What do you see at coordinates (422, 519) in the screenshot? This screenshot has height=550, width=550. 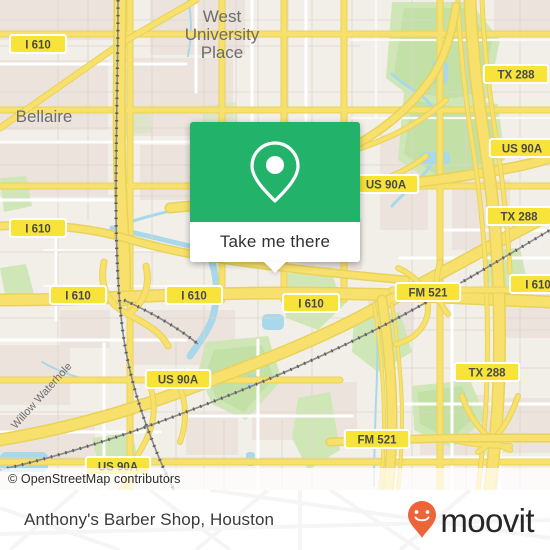 I see `moovit-pin-icon` at bounding box center [422, 519].